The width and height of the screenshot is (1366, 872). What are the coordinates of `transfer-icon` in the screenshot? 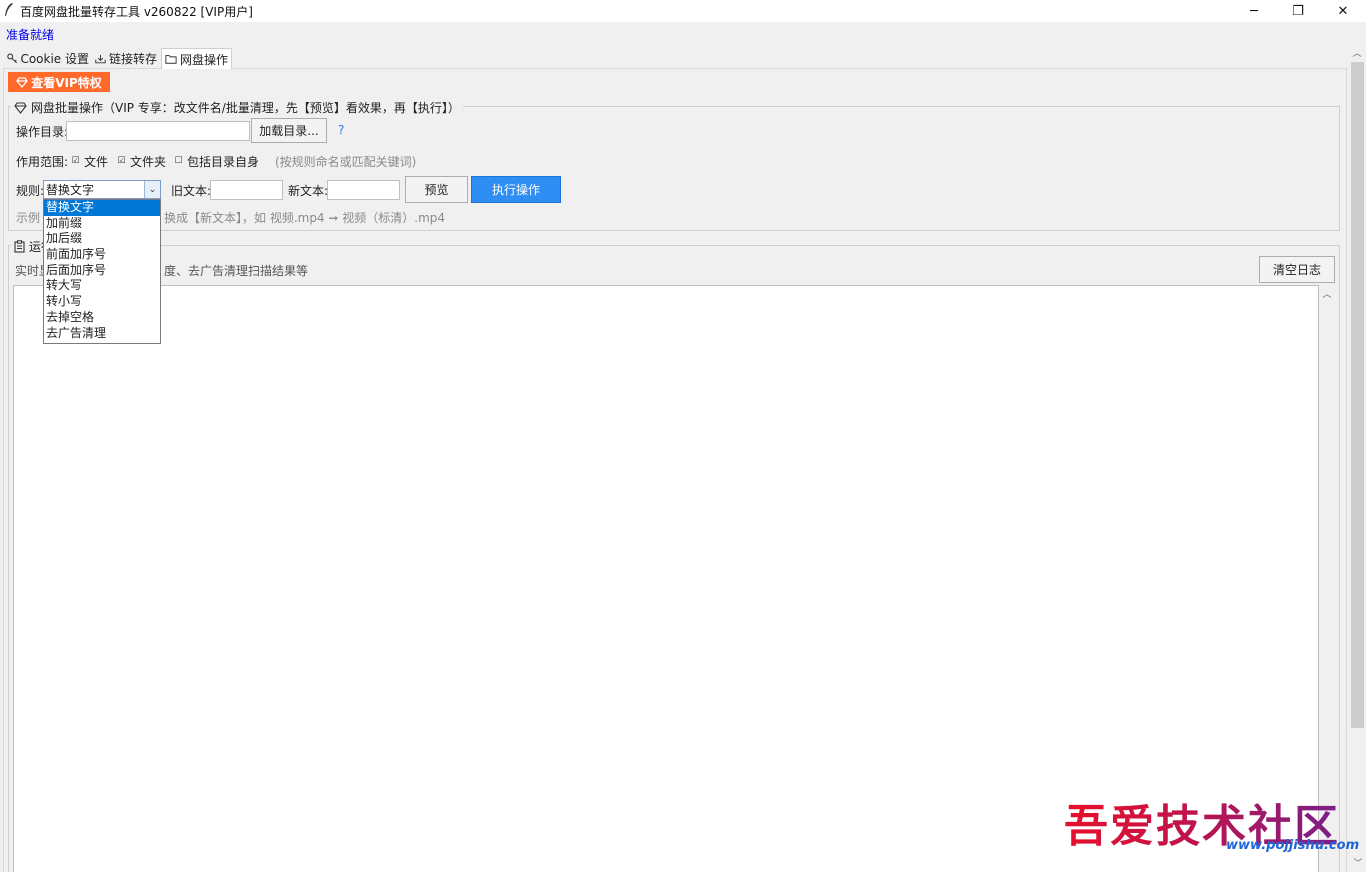 It's located at (100, 59).